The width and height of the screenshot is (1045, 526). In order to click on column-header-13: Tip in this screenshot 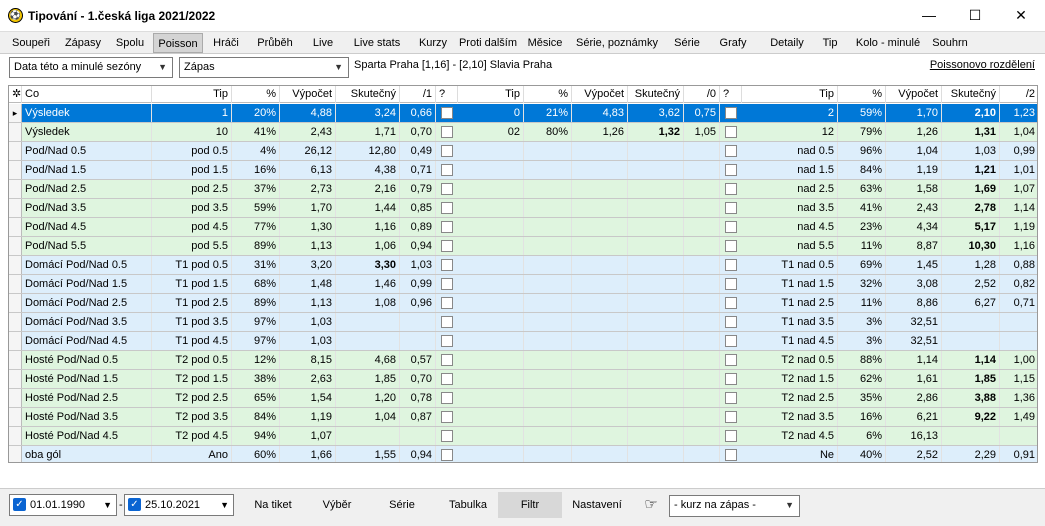, I will do `click(790, 94)`.